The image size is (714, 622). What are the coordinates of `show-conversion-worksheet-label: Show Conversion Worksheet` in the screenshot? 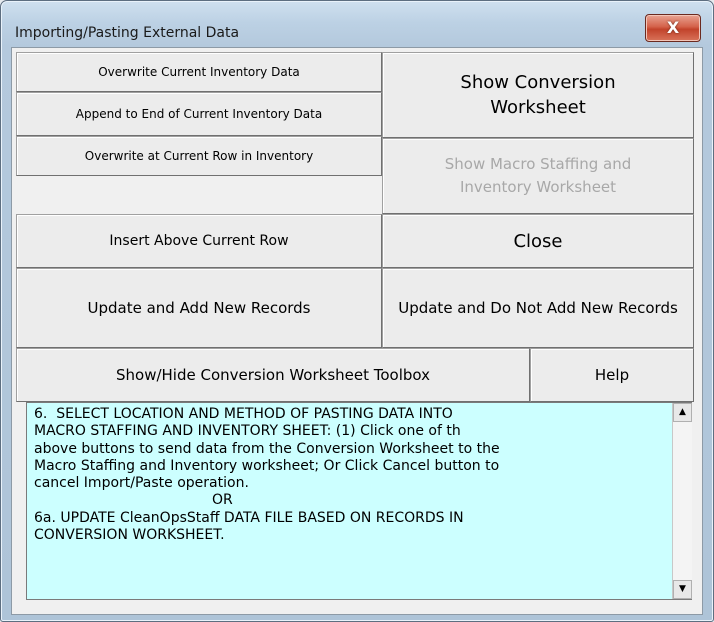 It's located at (538, 95).